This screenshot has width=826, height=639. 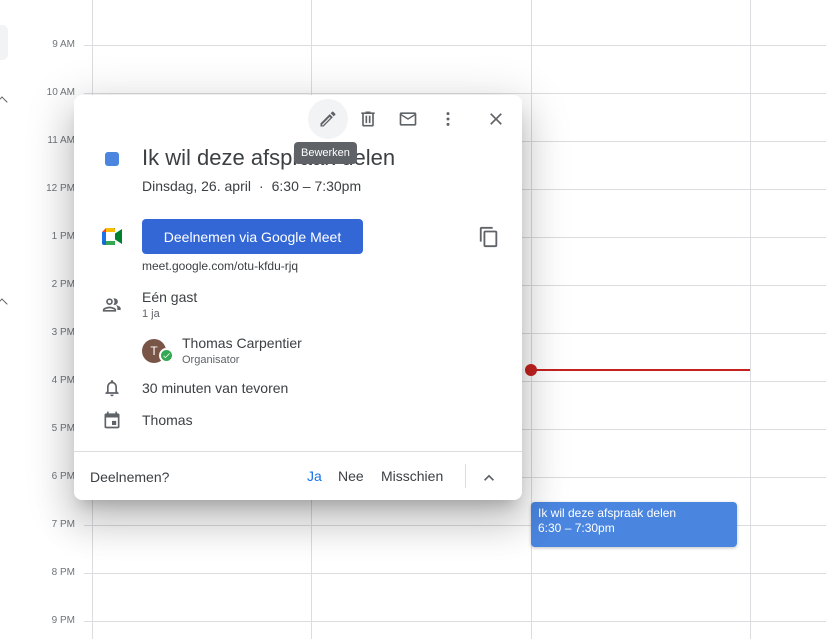 What do you see at coordinates (251, 186) in the screenshot?
I see `event-date-time: Dinsdag, 26. april · 6:30 – 7:30pm` at bounding box center [251, 186].